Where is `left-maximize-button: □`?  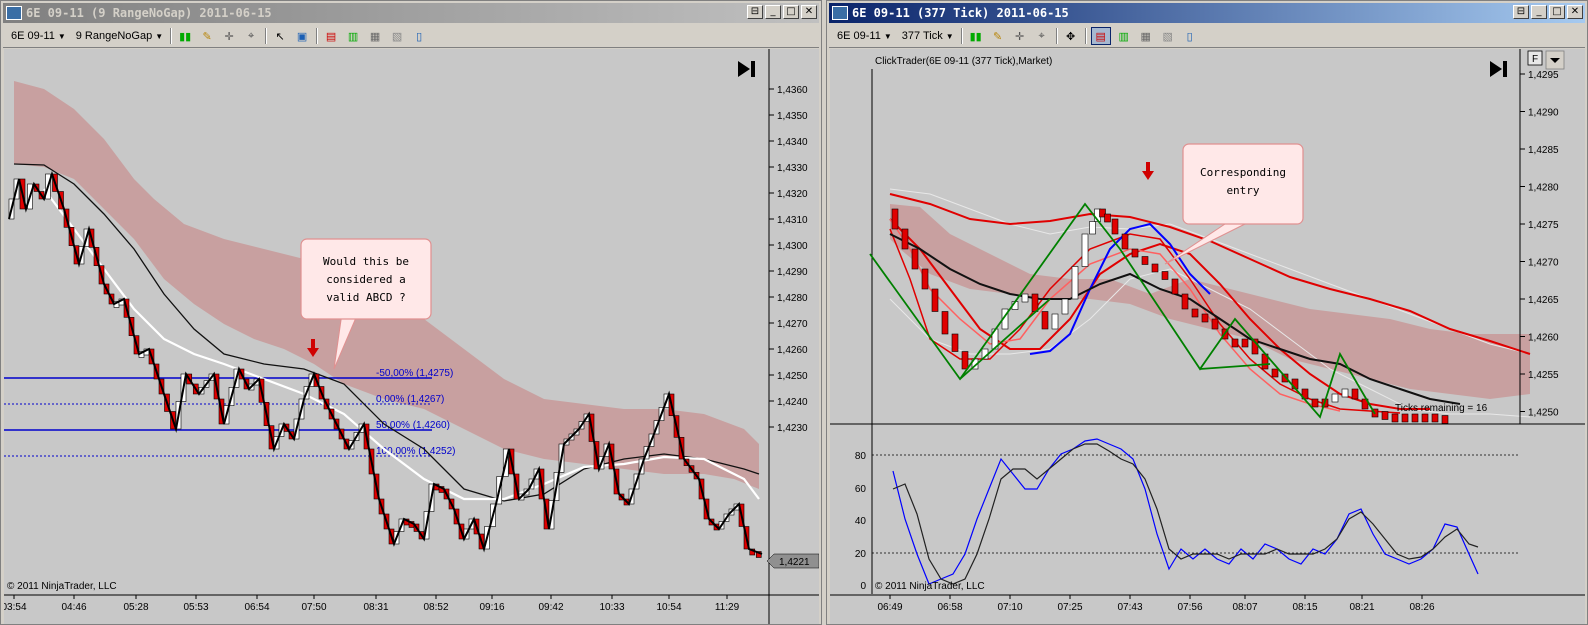 left-maximize-button: □ is located at coordinates (791, 12).